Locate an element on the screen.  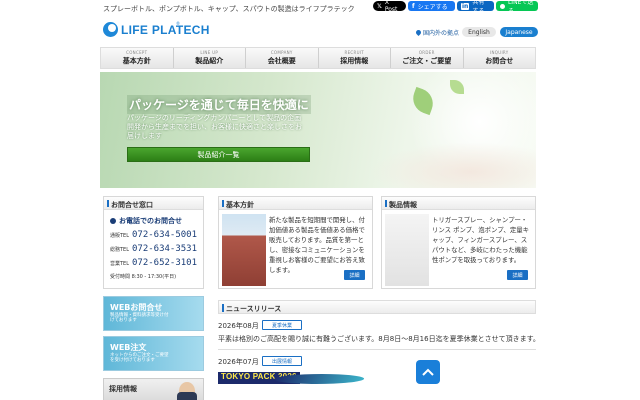
tel-number: 072-634-5001 is located at coordinates (164, 235).